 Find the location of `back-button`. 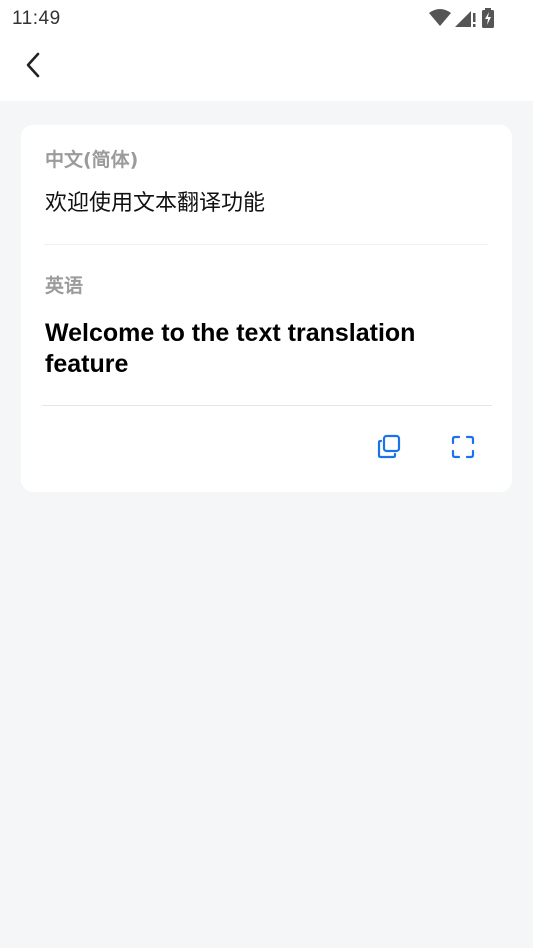

back-button is located at coordinates (33, 67).